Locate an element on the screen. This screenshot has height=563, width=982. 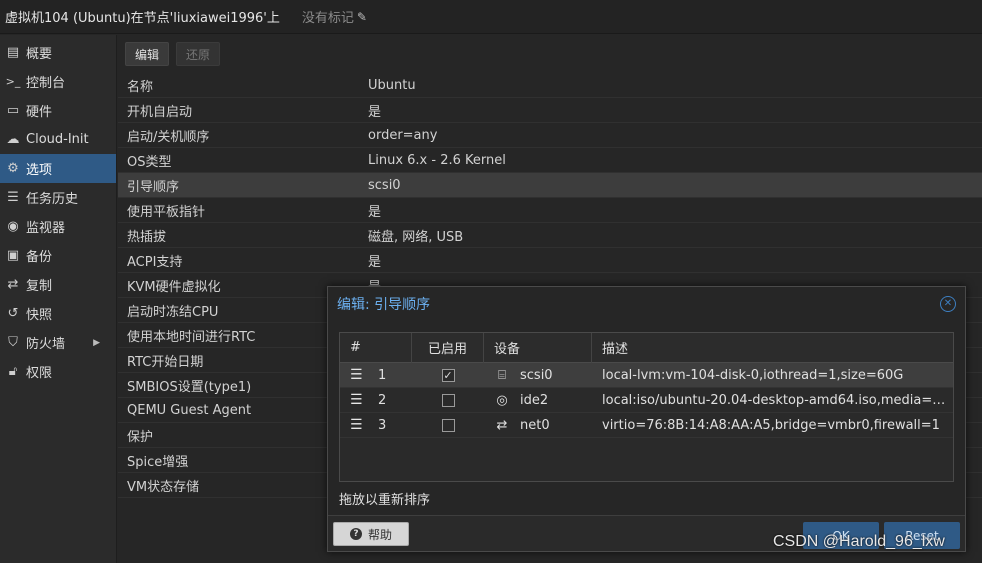
terminal-icon: >_ is located at coordinates (13, 81).